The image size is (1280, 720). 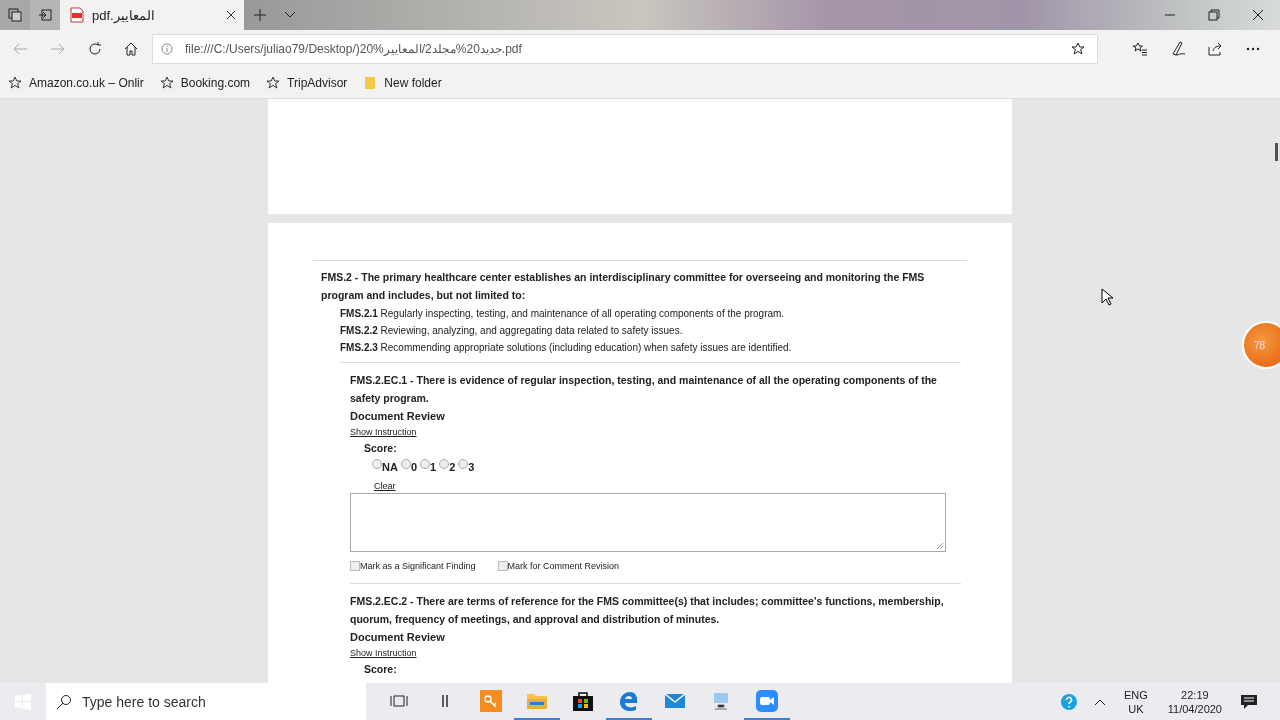 I want to click on language-indicator: ENG UK, so click(x=1135, y=701).